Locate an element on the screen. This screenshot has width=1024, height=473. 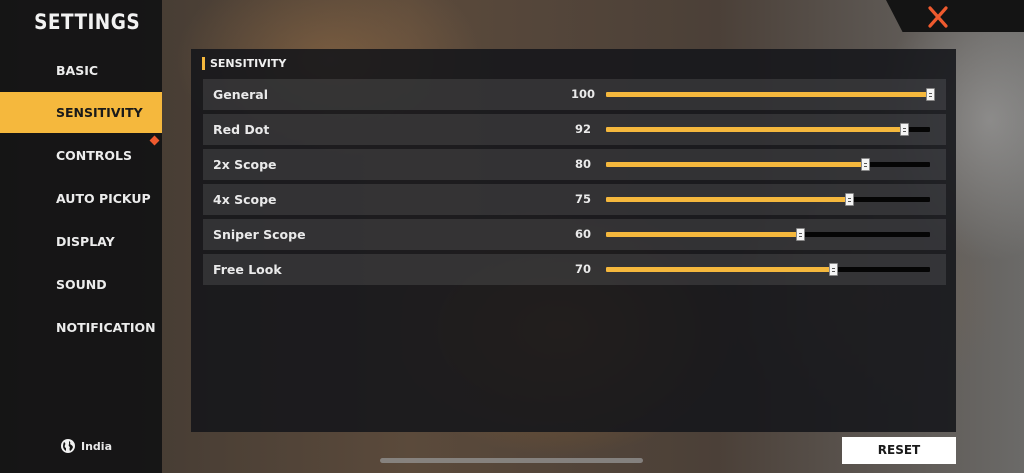
sidebar-title: SETTINGS is located at coordinates (87, 22).